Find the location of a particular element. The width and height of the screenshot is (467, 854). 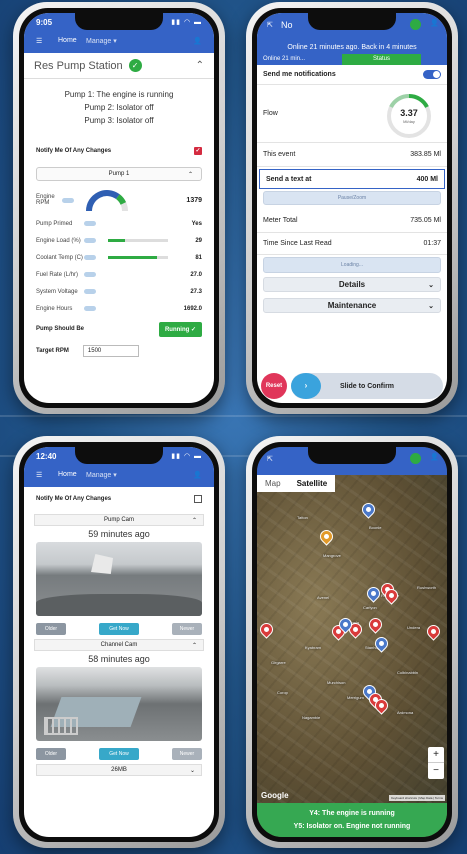

maintenance-accordion: Maintenance ⌄ is located at coordinates (352, 305).